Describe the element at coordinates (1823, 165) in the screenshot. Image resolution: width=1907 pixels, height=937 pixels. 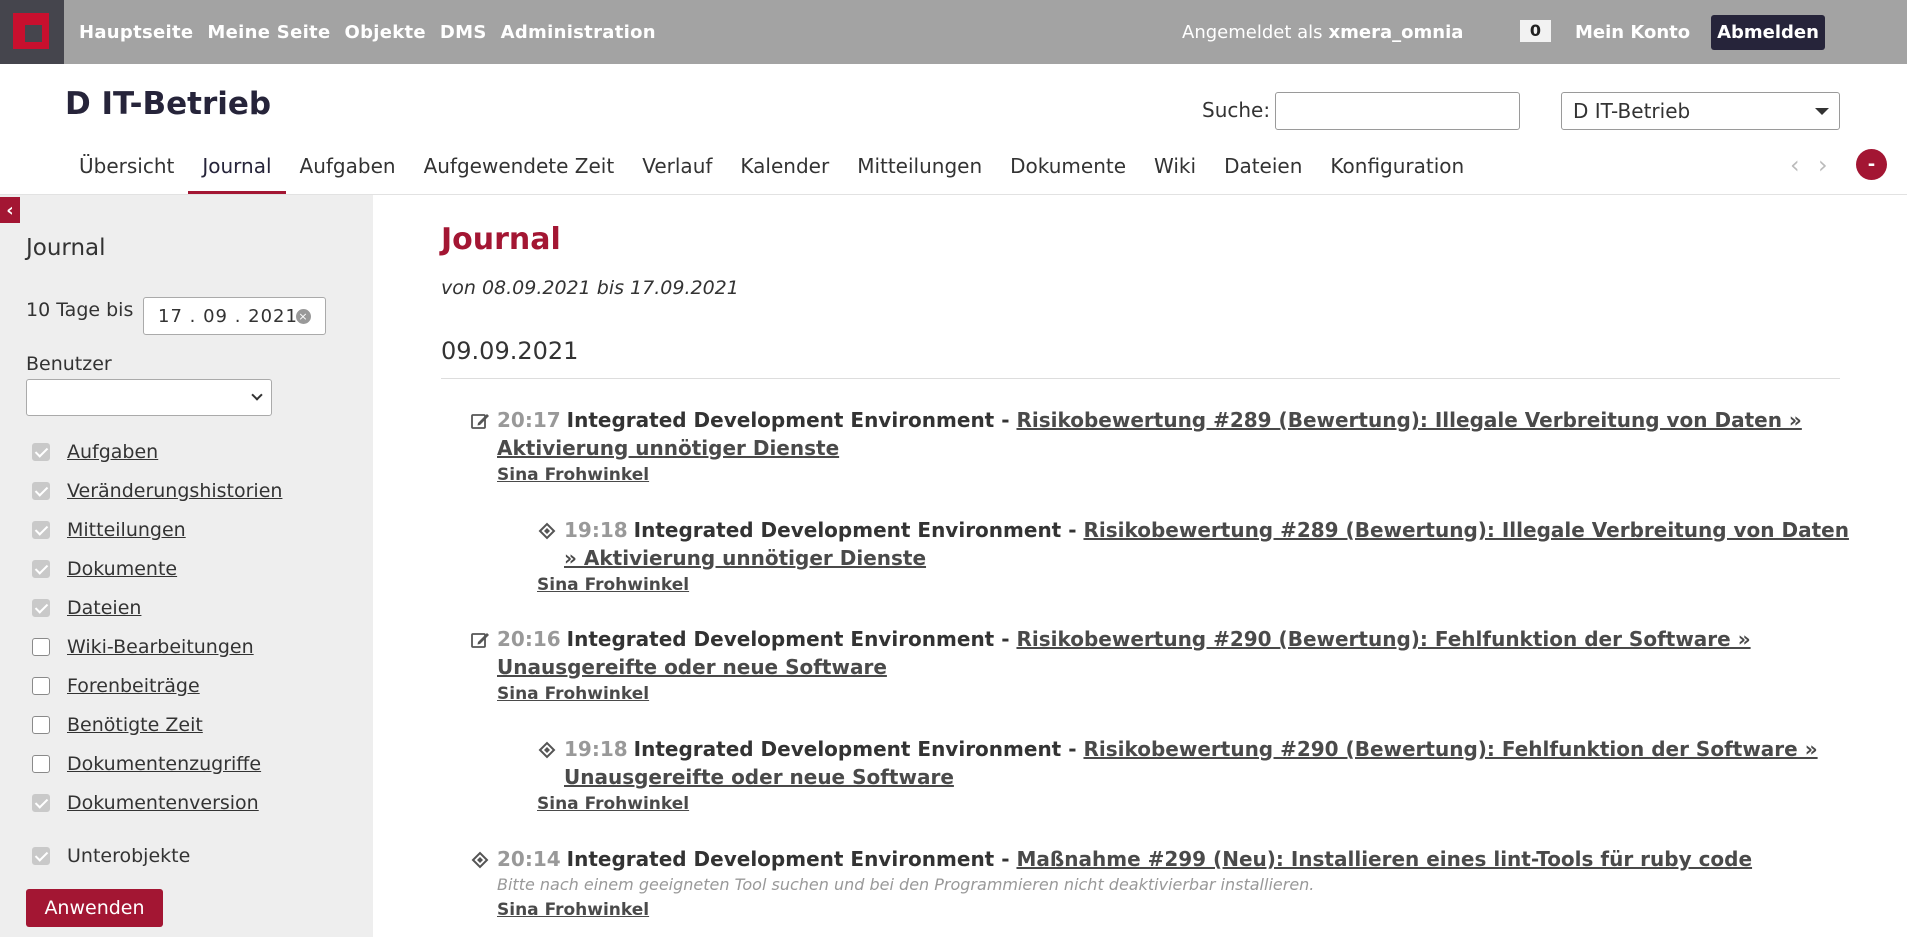
I see `tabs-scroll-right-icon: ›` at that location.